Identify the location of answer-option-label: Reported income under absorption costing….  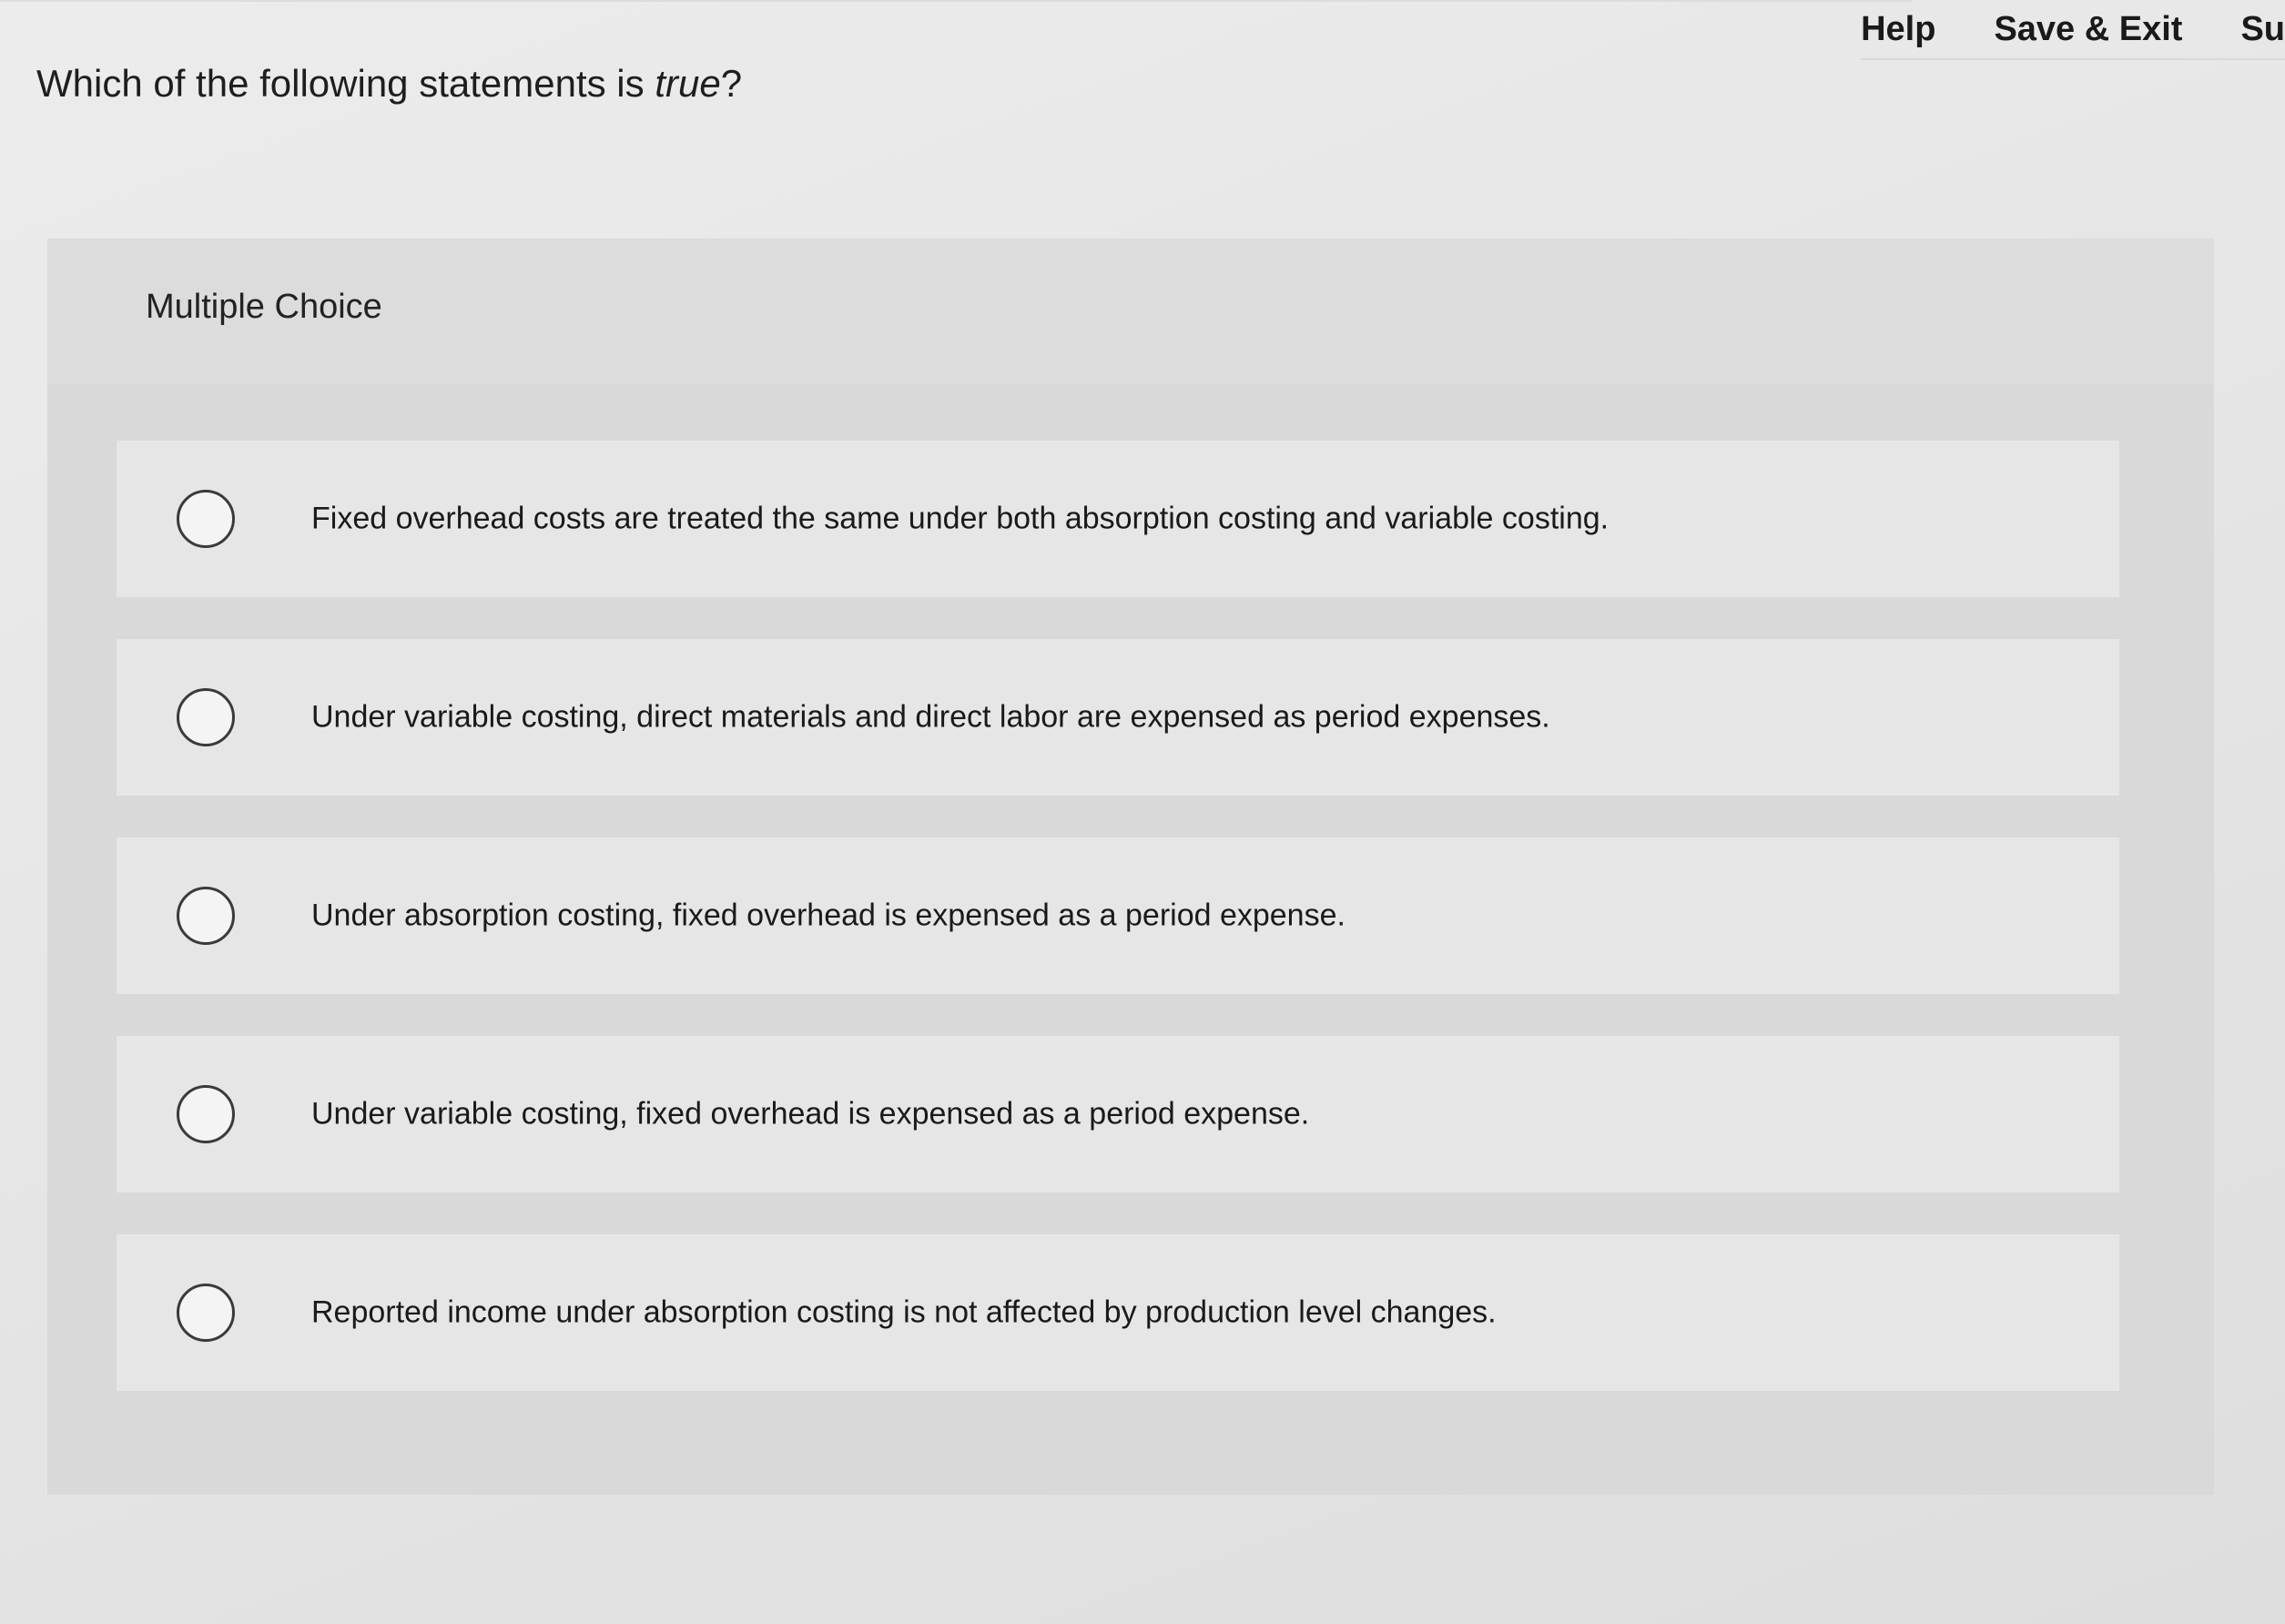
(904, 1312).